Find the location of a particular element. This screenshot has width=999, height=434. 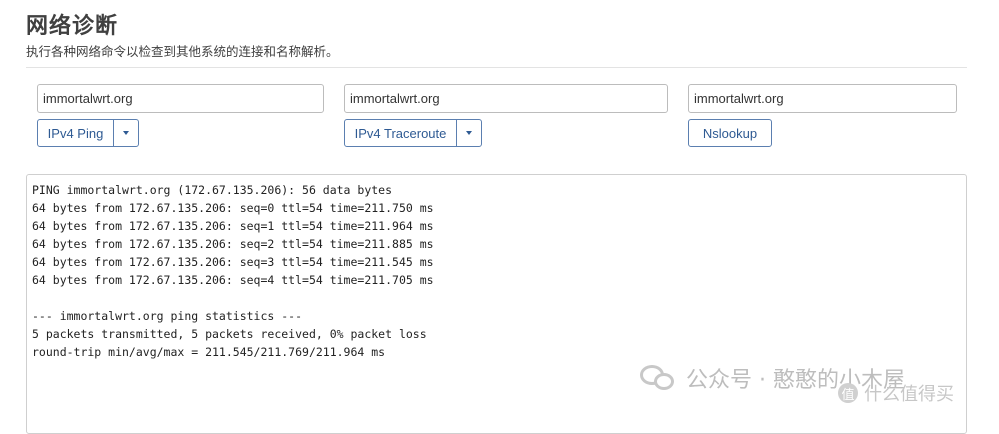

divider is located at coordinates (496, 67).